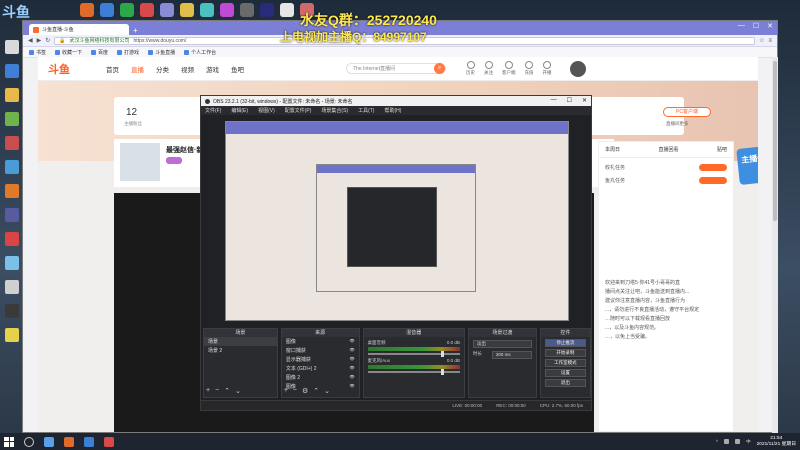 The height and width of the screenshot is (450, 800). I want to click on tab-douyu: 斗鱼直播-斗鱼, so click(79, 29).